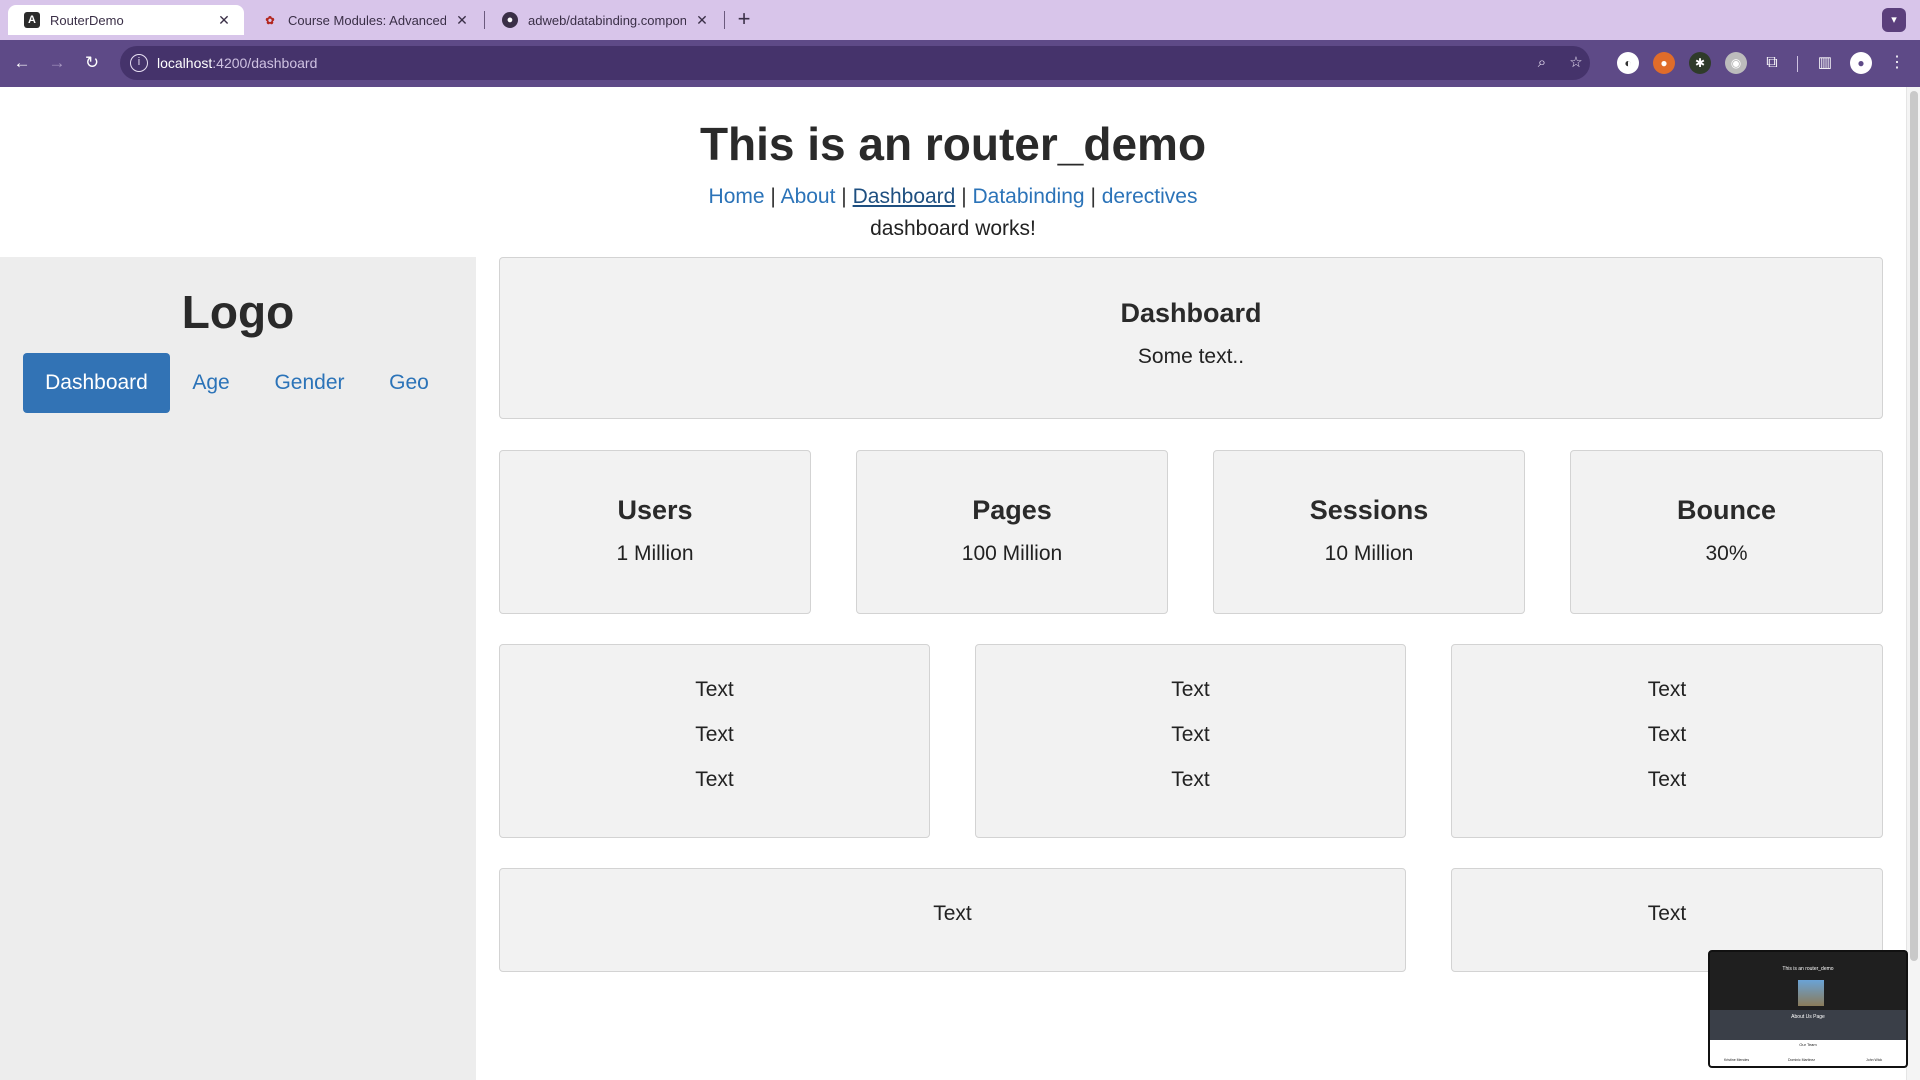 The width and height of the screenshot is (1920, 1080). Describe the element at coordinates (57, 63) in the screenshot. I see `forward-arrow-icon: →` at that location.